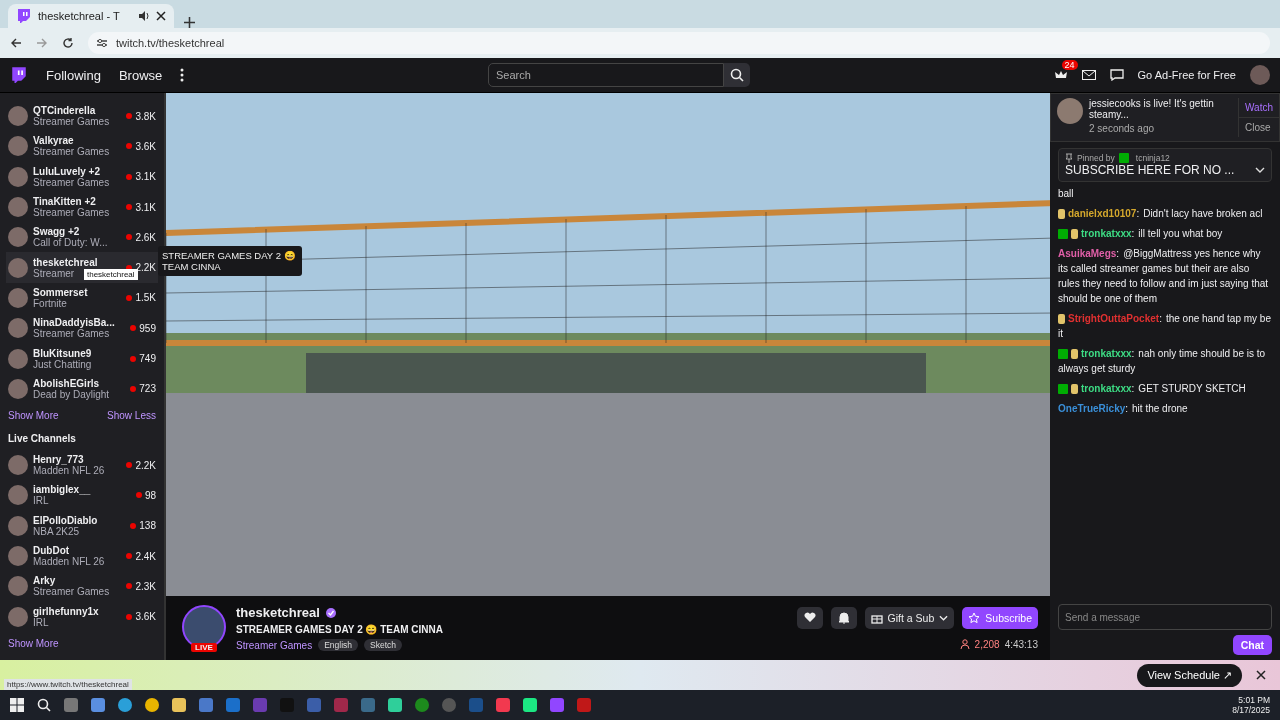 This screenshot has width=1280, height=720. I want to click on chat-bubble-icon, so click(1116, 75).